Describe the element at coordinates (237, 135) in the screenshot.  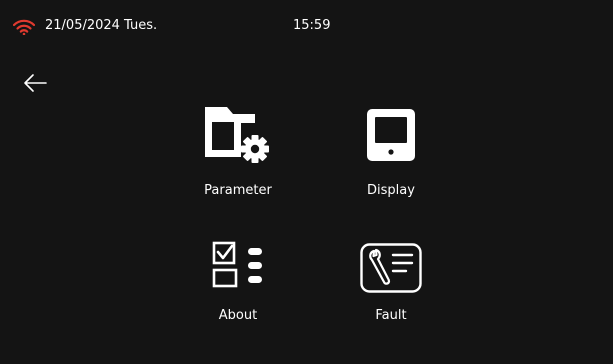
I see `folder-gear-icon` at that location.